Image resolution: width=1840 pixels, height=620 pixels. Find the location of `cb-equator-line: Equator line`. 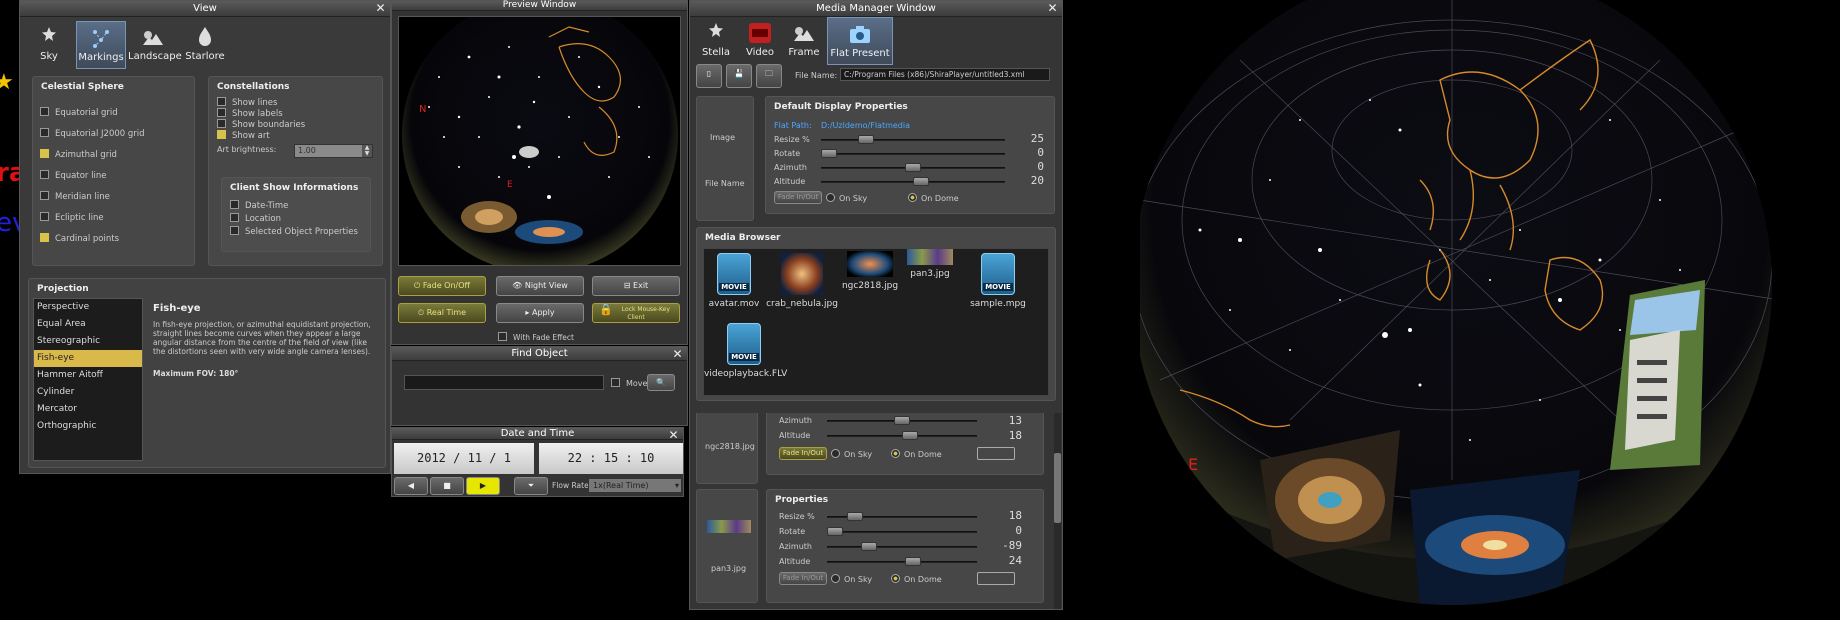

cb-equator-line: Equator line is located at coordinates (73, 175).